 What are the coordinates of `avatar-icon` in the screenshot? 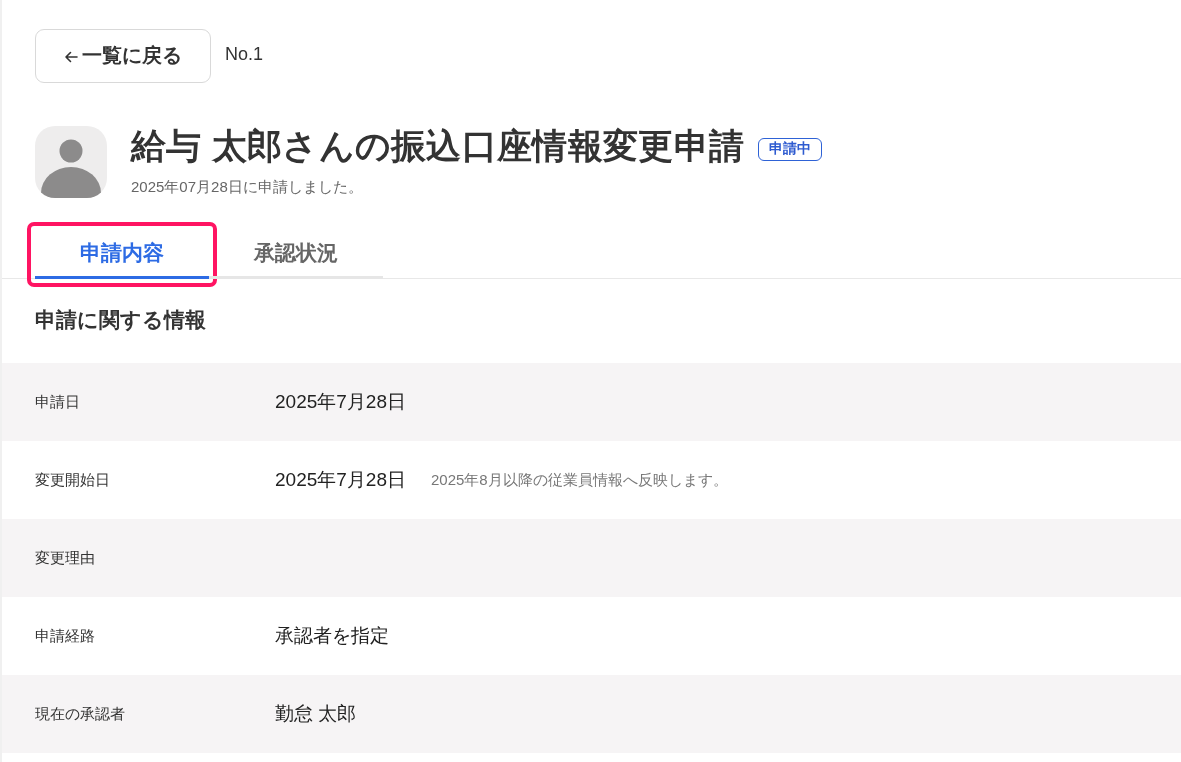 It's located at (71, 162).